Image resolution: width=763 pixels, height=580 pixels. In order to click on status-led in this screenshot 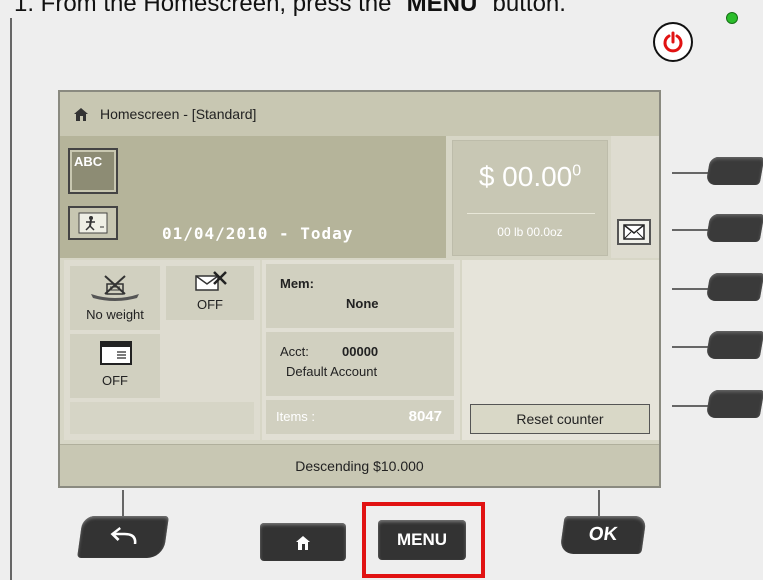, I will do `click(732, 18)`.